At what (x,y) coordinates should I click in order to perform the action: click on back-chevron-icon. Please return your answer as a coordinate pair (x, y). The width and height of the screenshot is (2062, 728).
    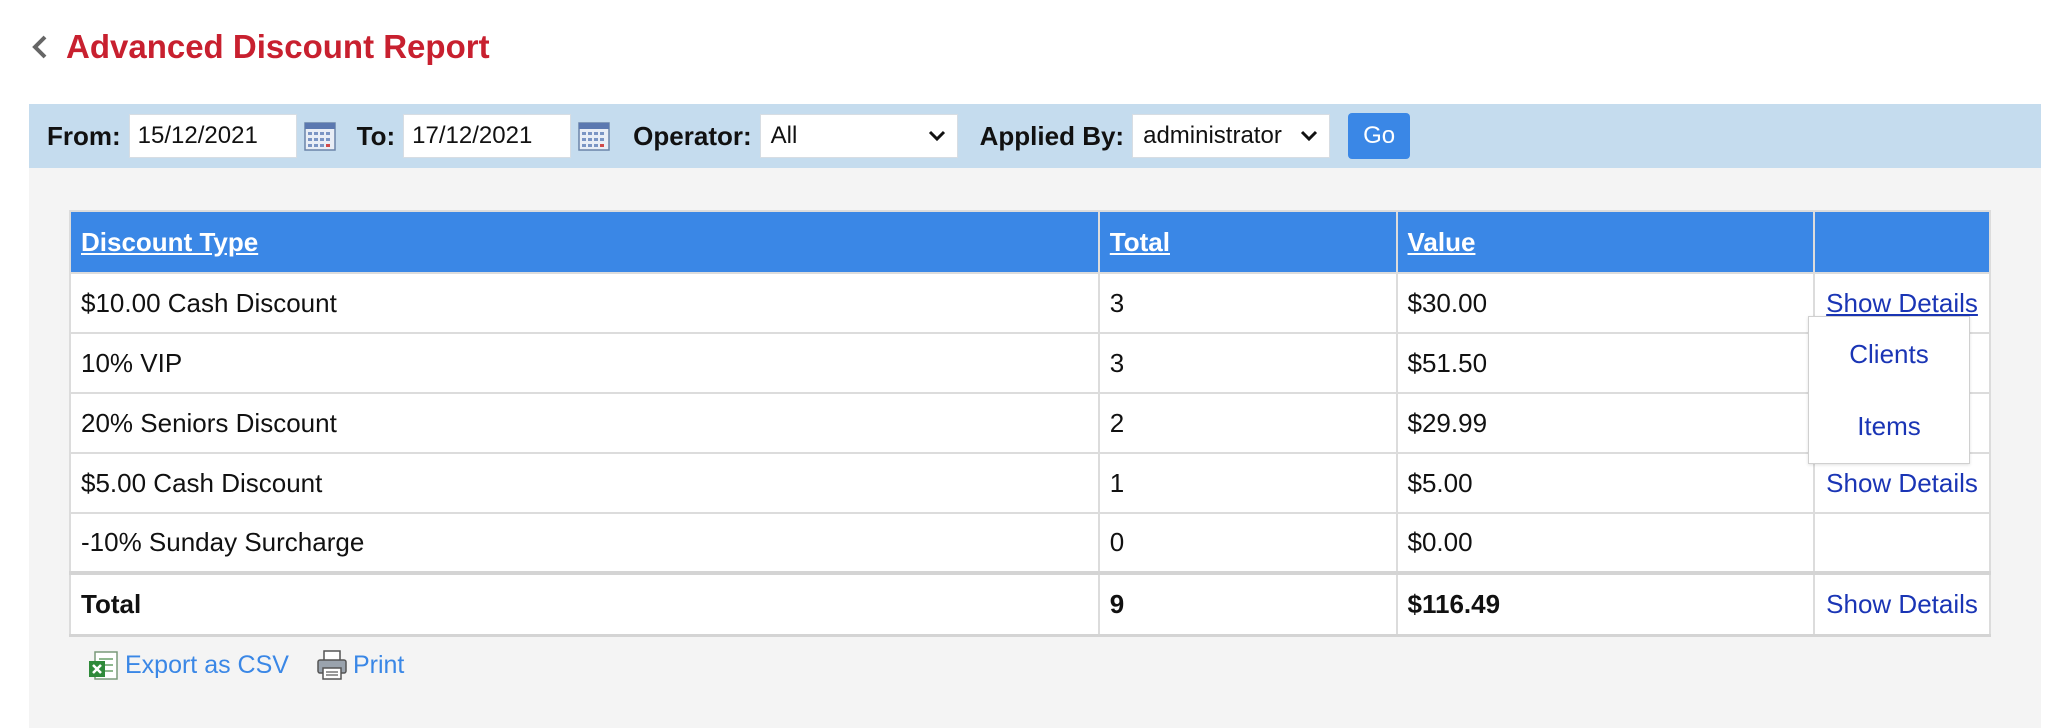
    Looking at the image, I should click on (47, 47).